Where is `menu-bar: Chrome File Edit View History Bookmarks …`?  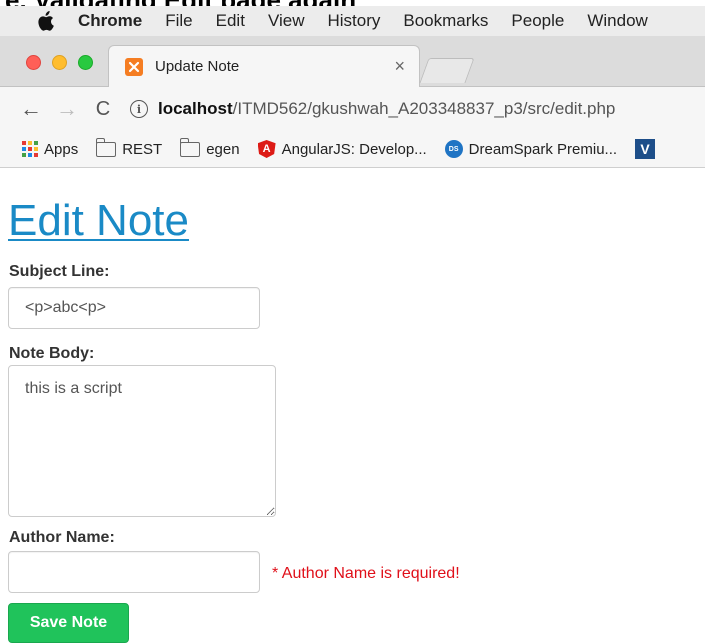
menu-bar: Chrome File Edit View History Bookmarks … is located at coordinates (352, 21).